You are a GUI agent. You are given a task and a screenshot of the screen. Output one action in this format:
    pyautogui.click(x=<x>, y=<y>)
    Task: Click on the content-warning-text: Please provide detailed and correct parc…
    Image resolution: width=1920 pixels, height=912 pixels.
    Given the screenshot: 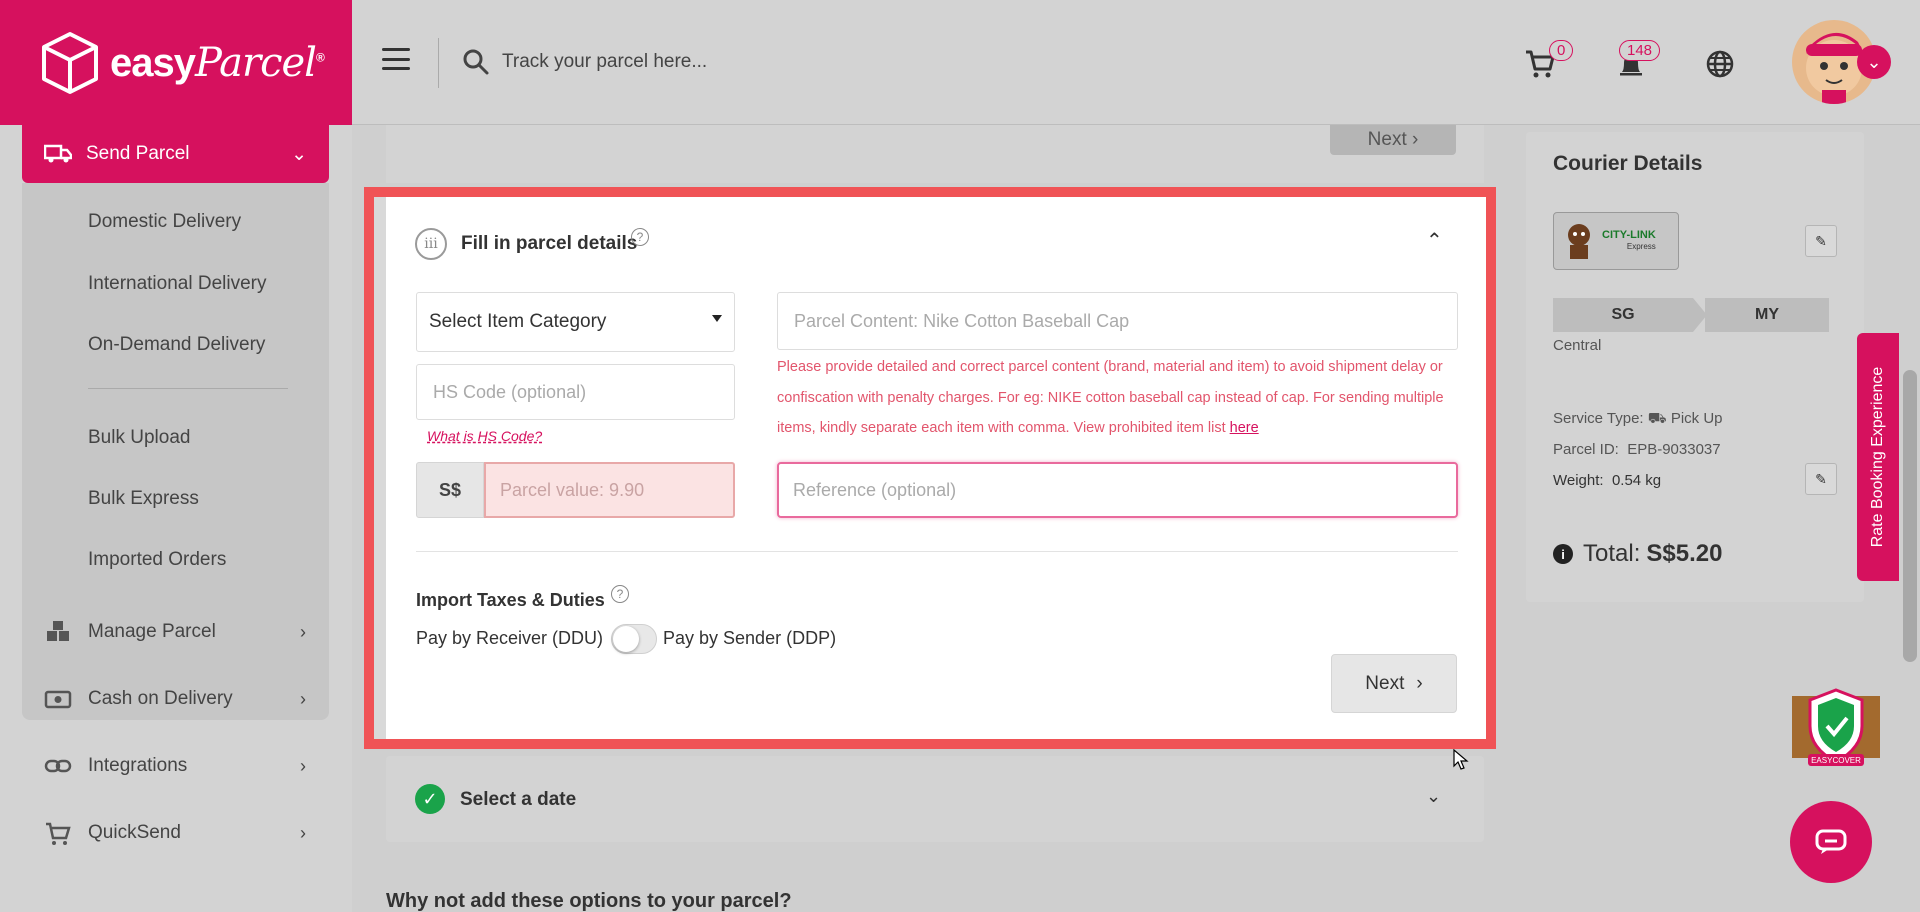 What is the action you would take?
    pyautogui.click(x=1127, y=398)
    